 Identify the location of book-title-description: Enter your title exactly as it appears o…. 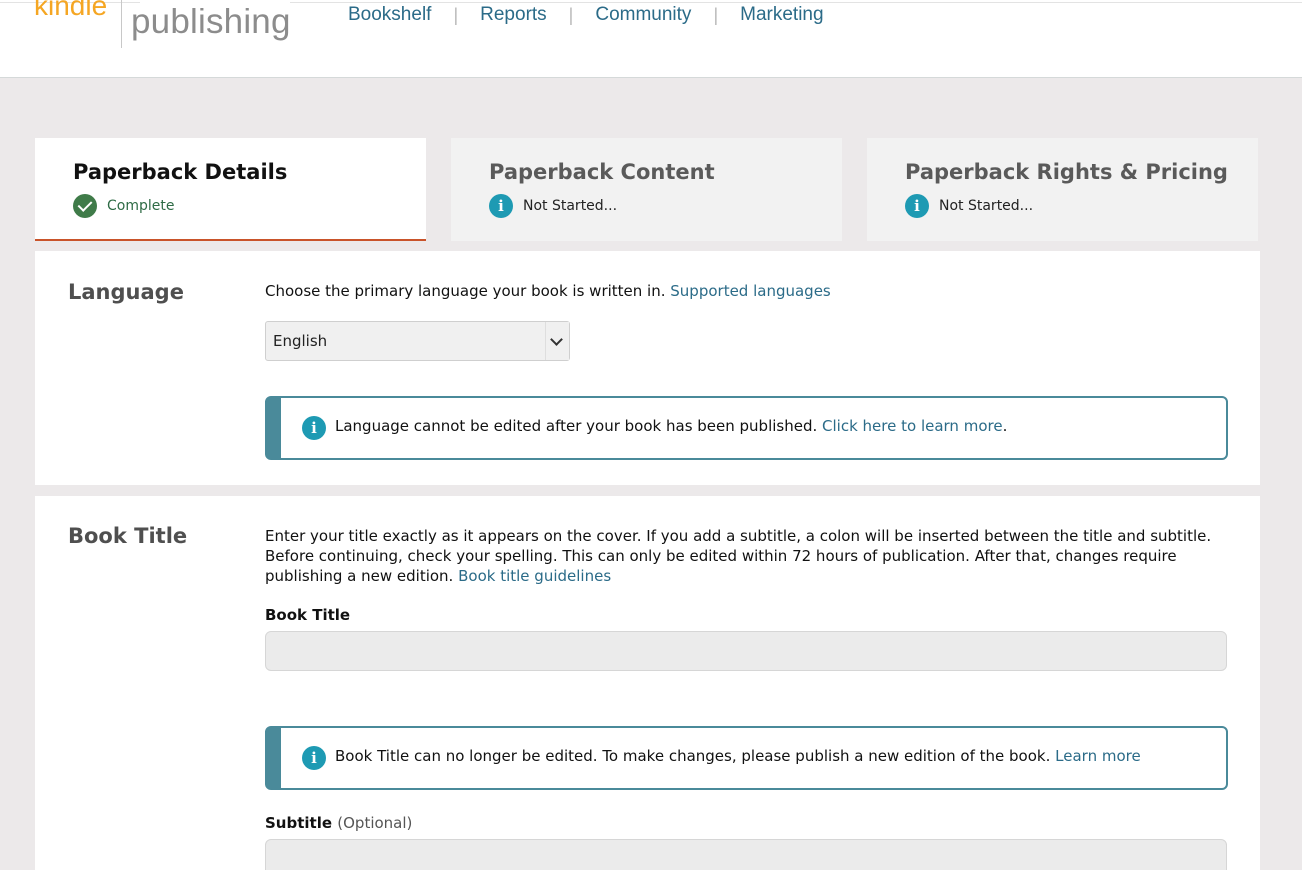
(738, 556).